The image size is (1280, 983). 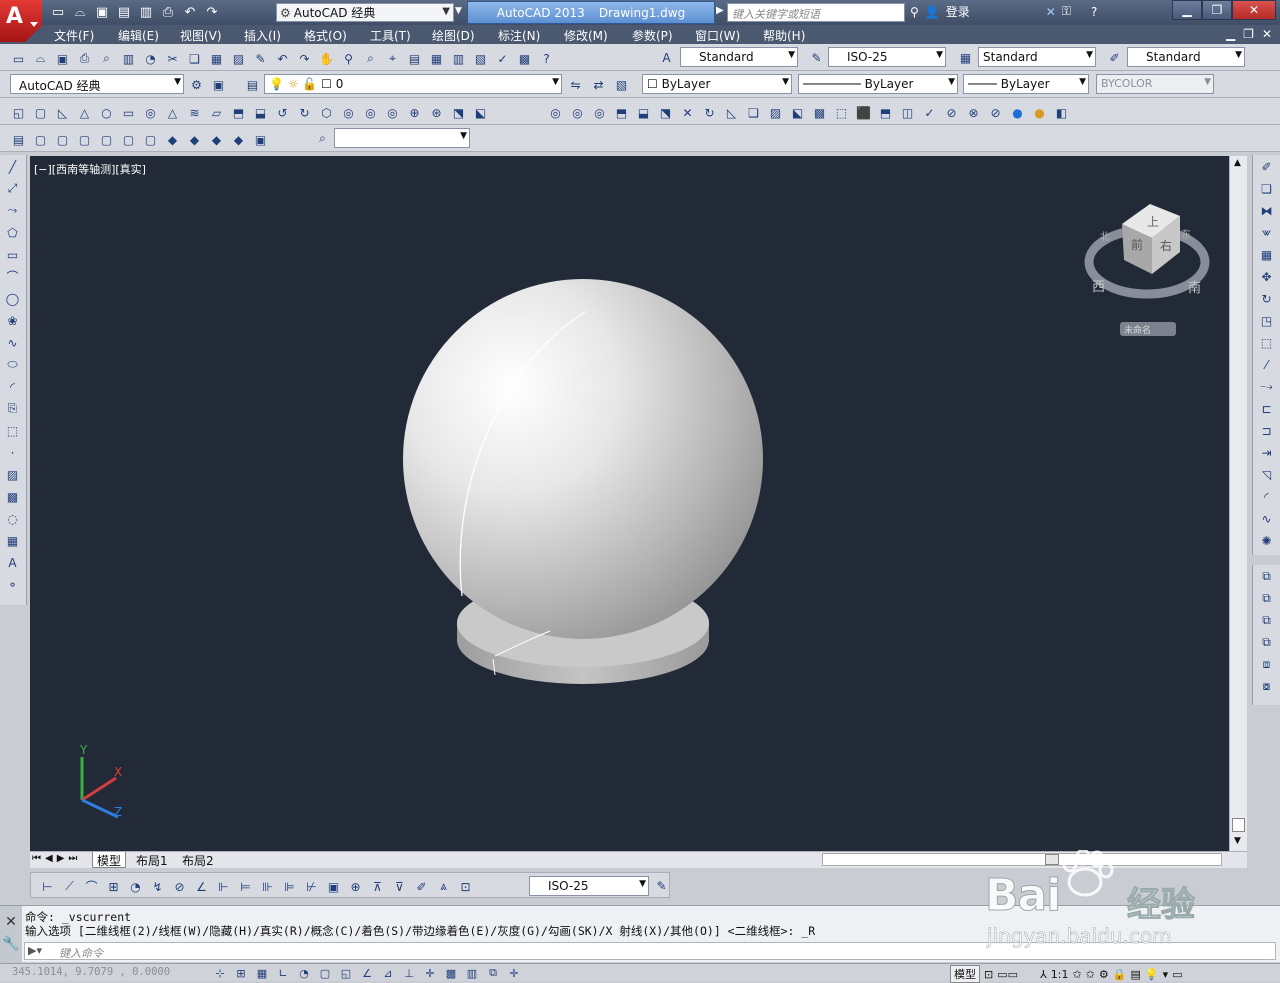 What do you see at coordinates (12, 518) in the screenshot?
I see `region-icon: ◌` at bounding box center [12, 518].